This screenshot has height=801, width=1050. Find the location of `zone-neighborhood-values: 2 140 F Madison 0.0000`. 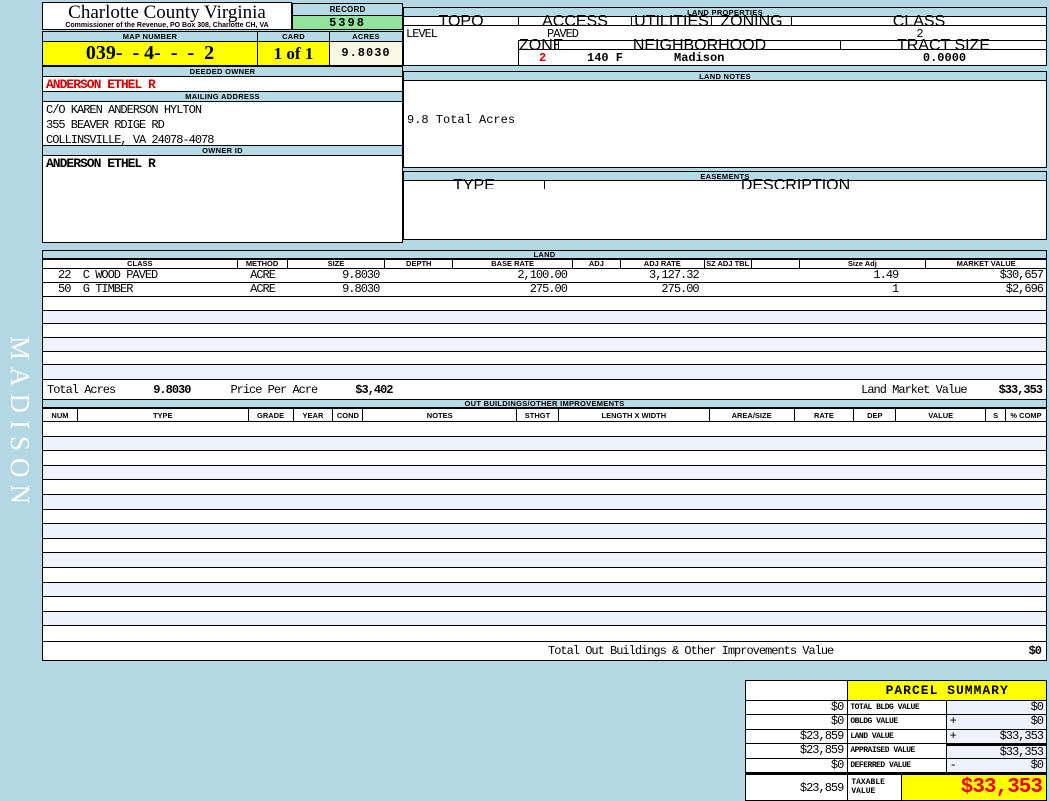

zone-neighborhood-values: 2 140 F Madison 0.0000 is located at coordinates (782, 57).